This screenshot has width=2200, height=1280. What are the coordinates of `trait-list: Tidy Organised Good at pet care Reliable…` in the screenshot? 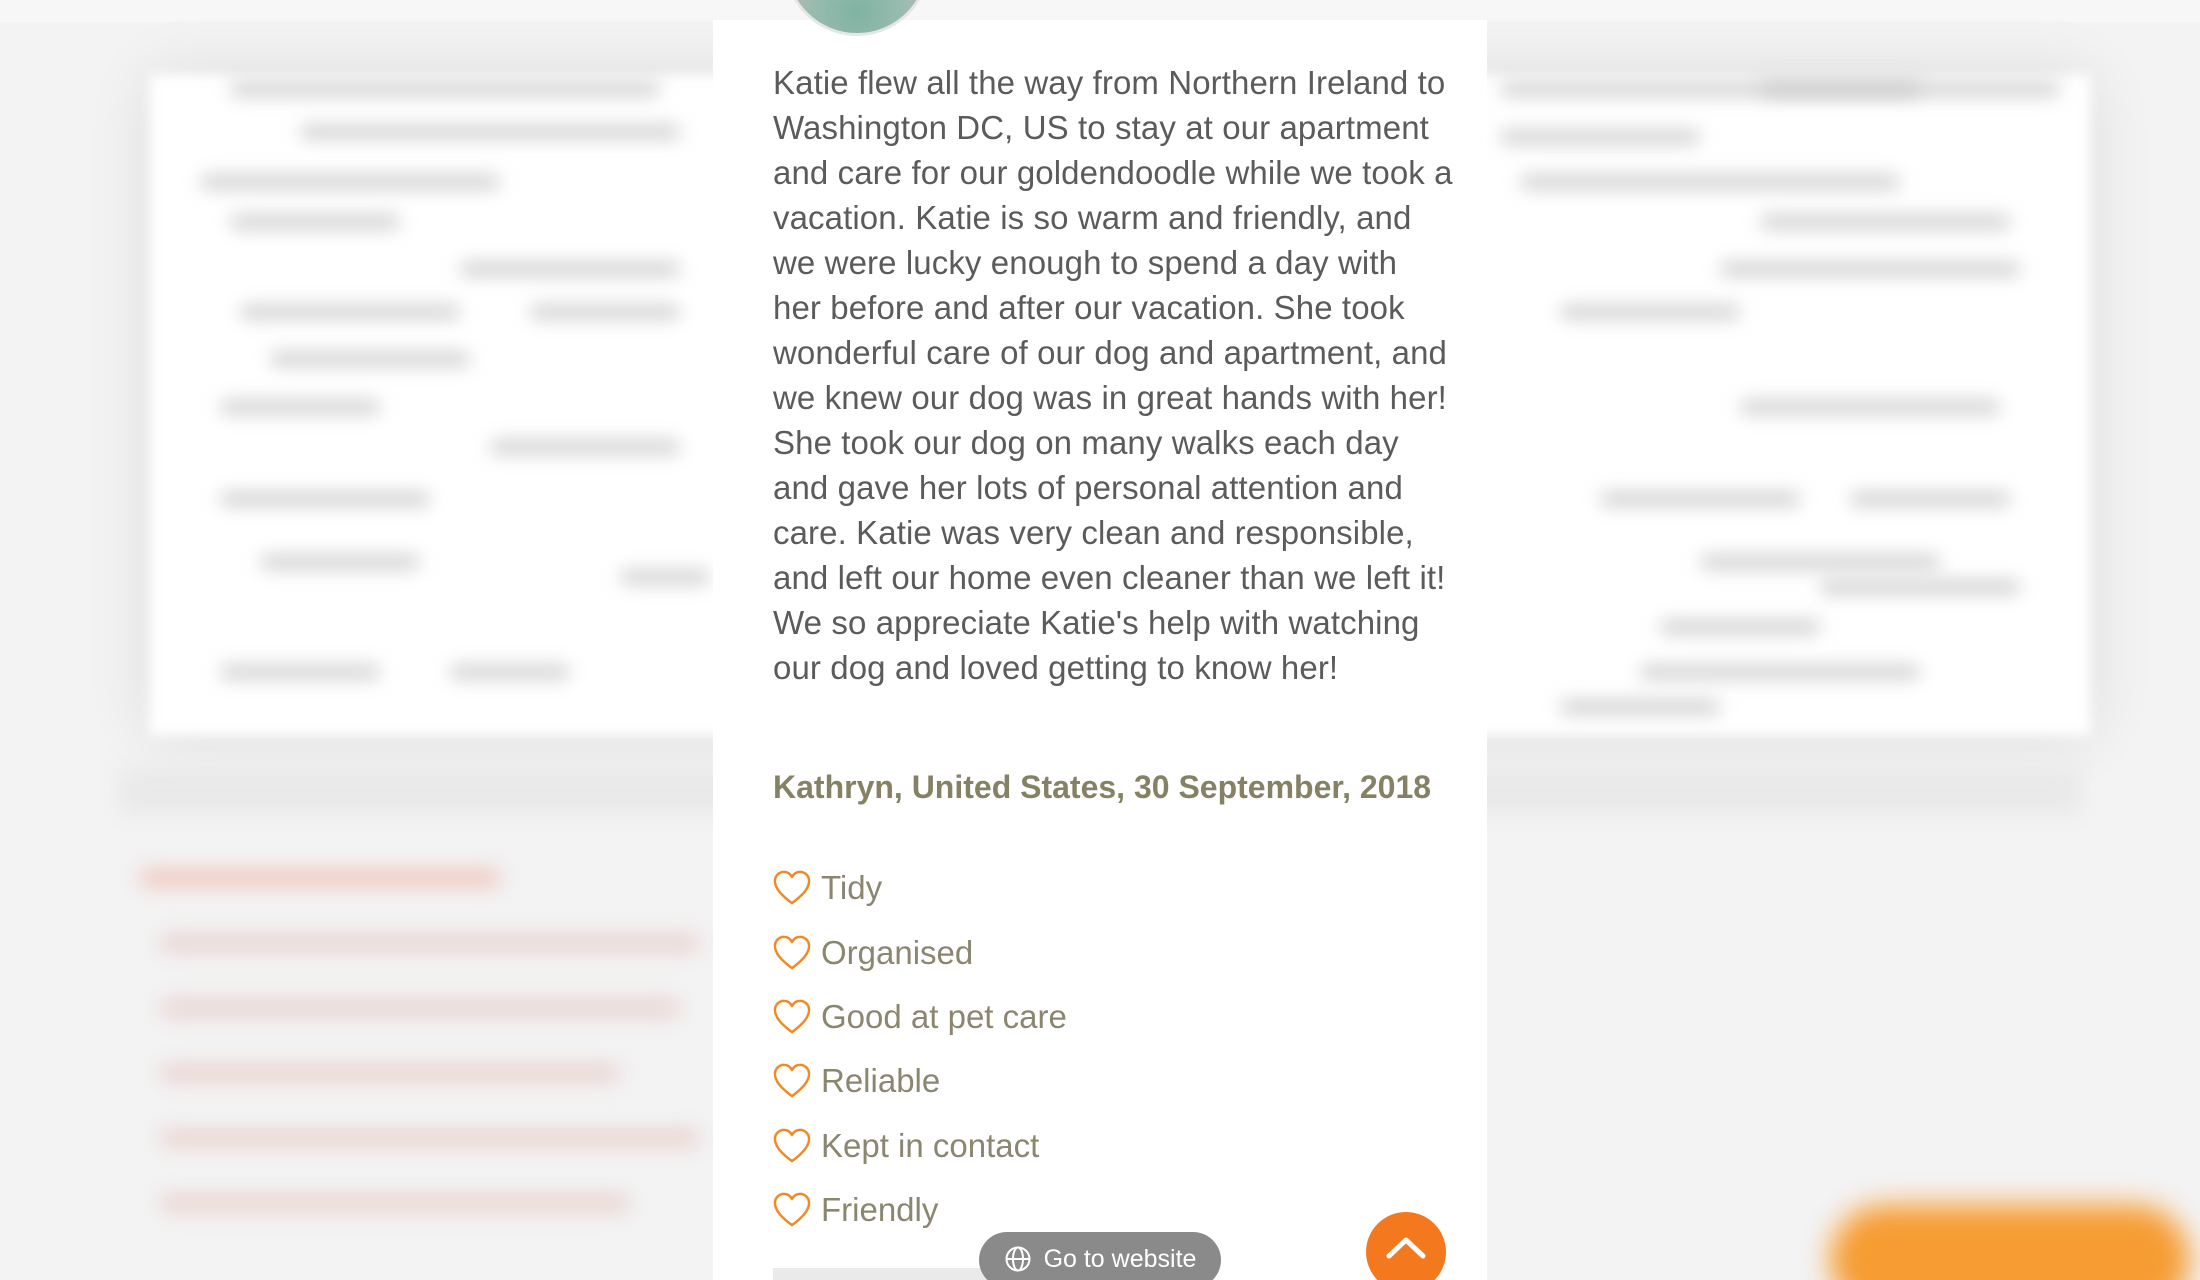 It's located at (1073, 1049).